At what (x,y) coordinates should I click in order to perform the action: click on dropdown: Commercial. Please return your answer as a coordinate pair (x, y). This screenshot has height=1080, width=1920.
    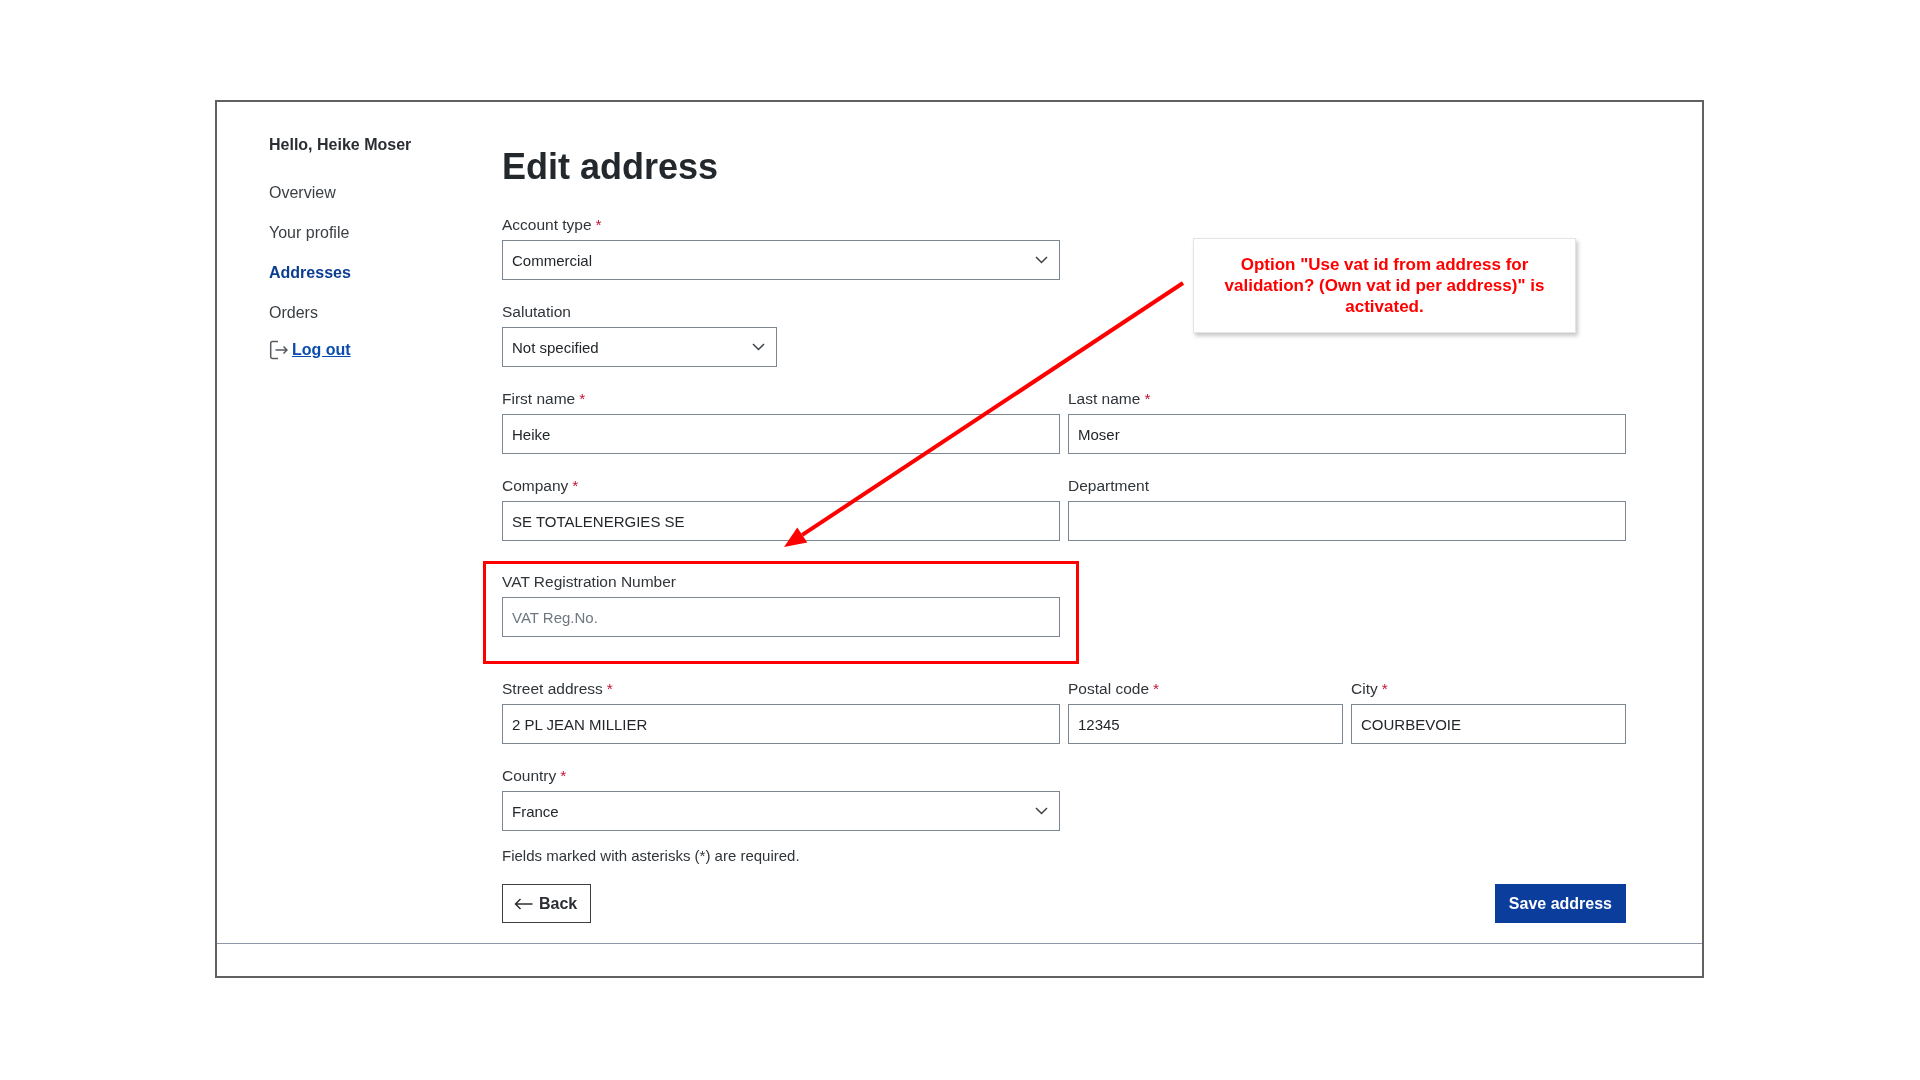
    Looking at the image, I should click on (781, 260).